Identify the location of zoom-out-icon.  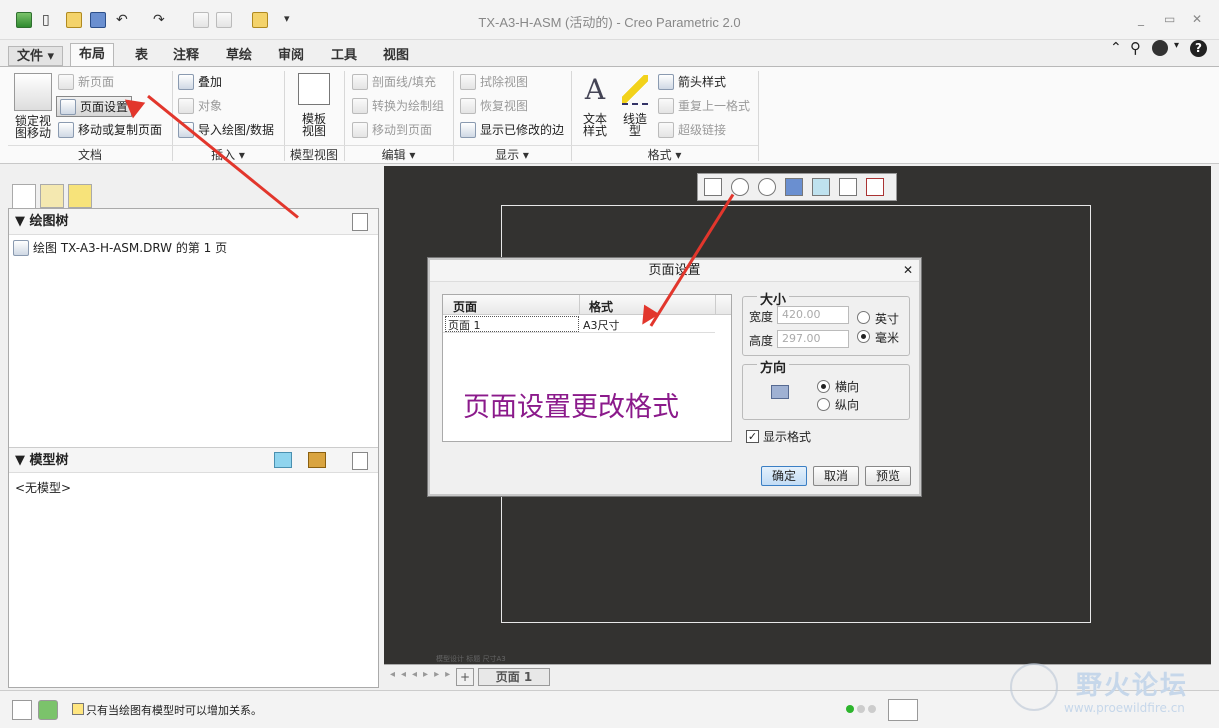
(767, 187).